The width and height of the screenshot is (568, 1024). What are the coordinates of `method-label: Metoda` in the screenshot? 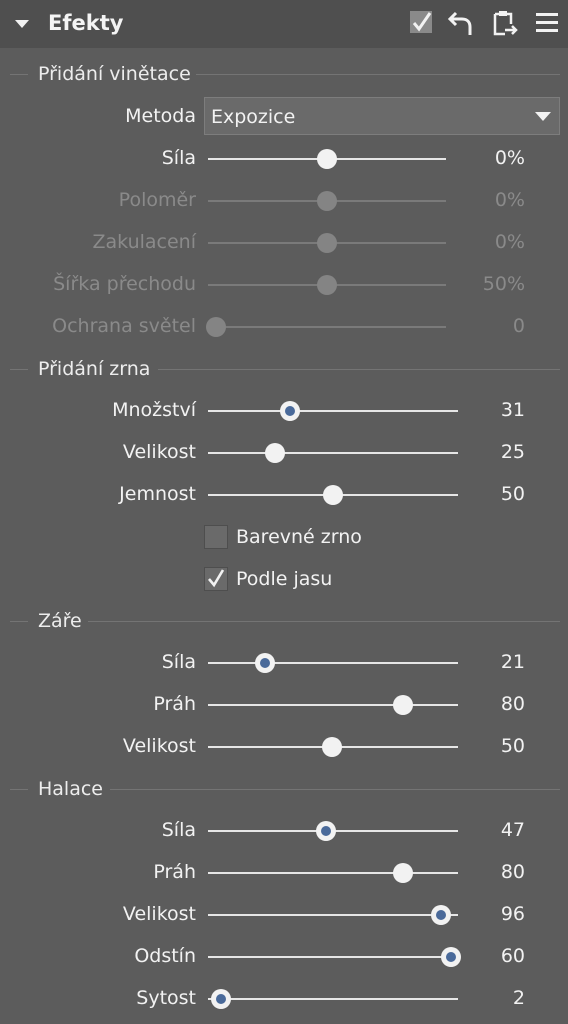 It's located at (160, 116).